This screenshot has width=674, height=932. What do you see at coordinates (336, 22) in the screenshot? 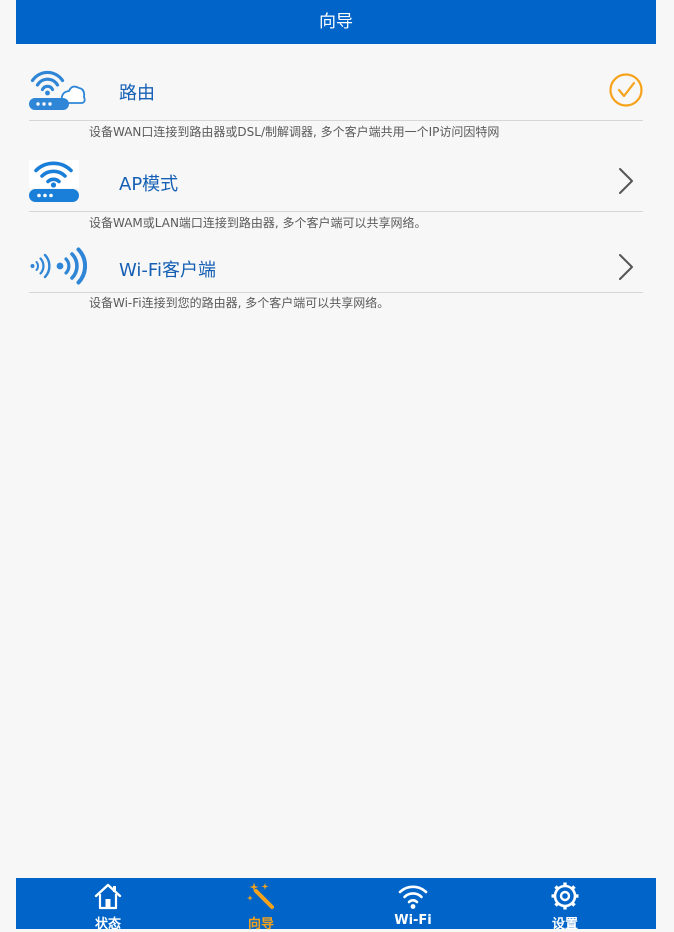
I see `page-title: 向导` at bounding box center [336, 22].